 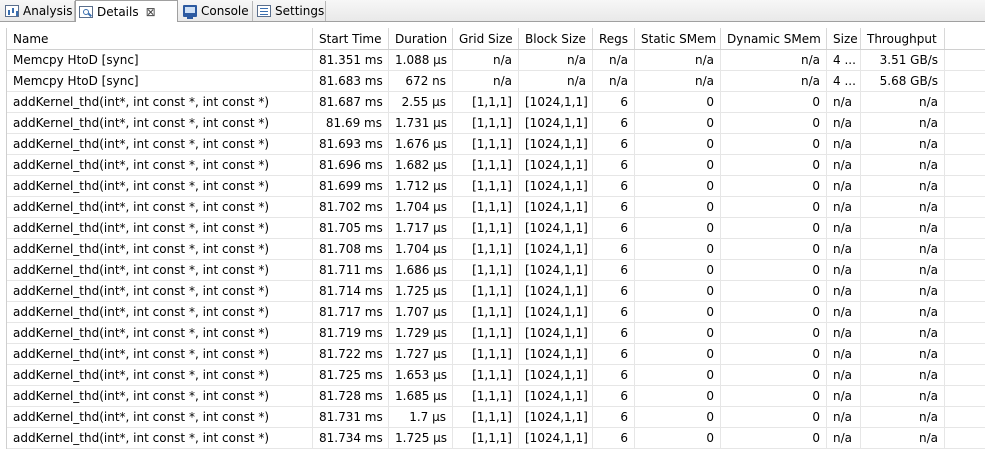 I want to click on column-header-name: Name, so click(x=160, y=38).